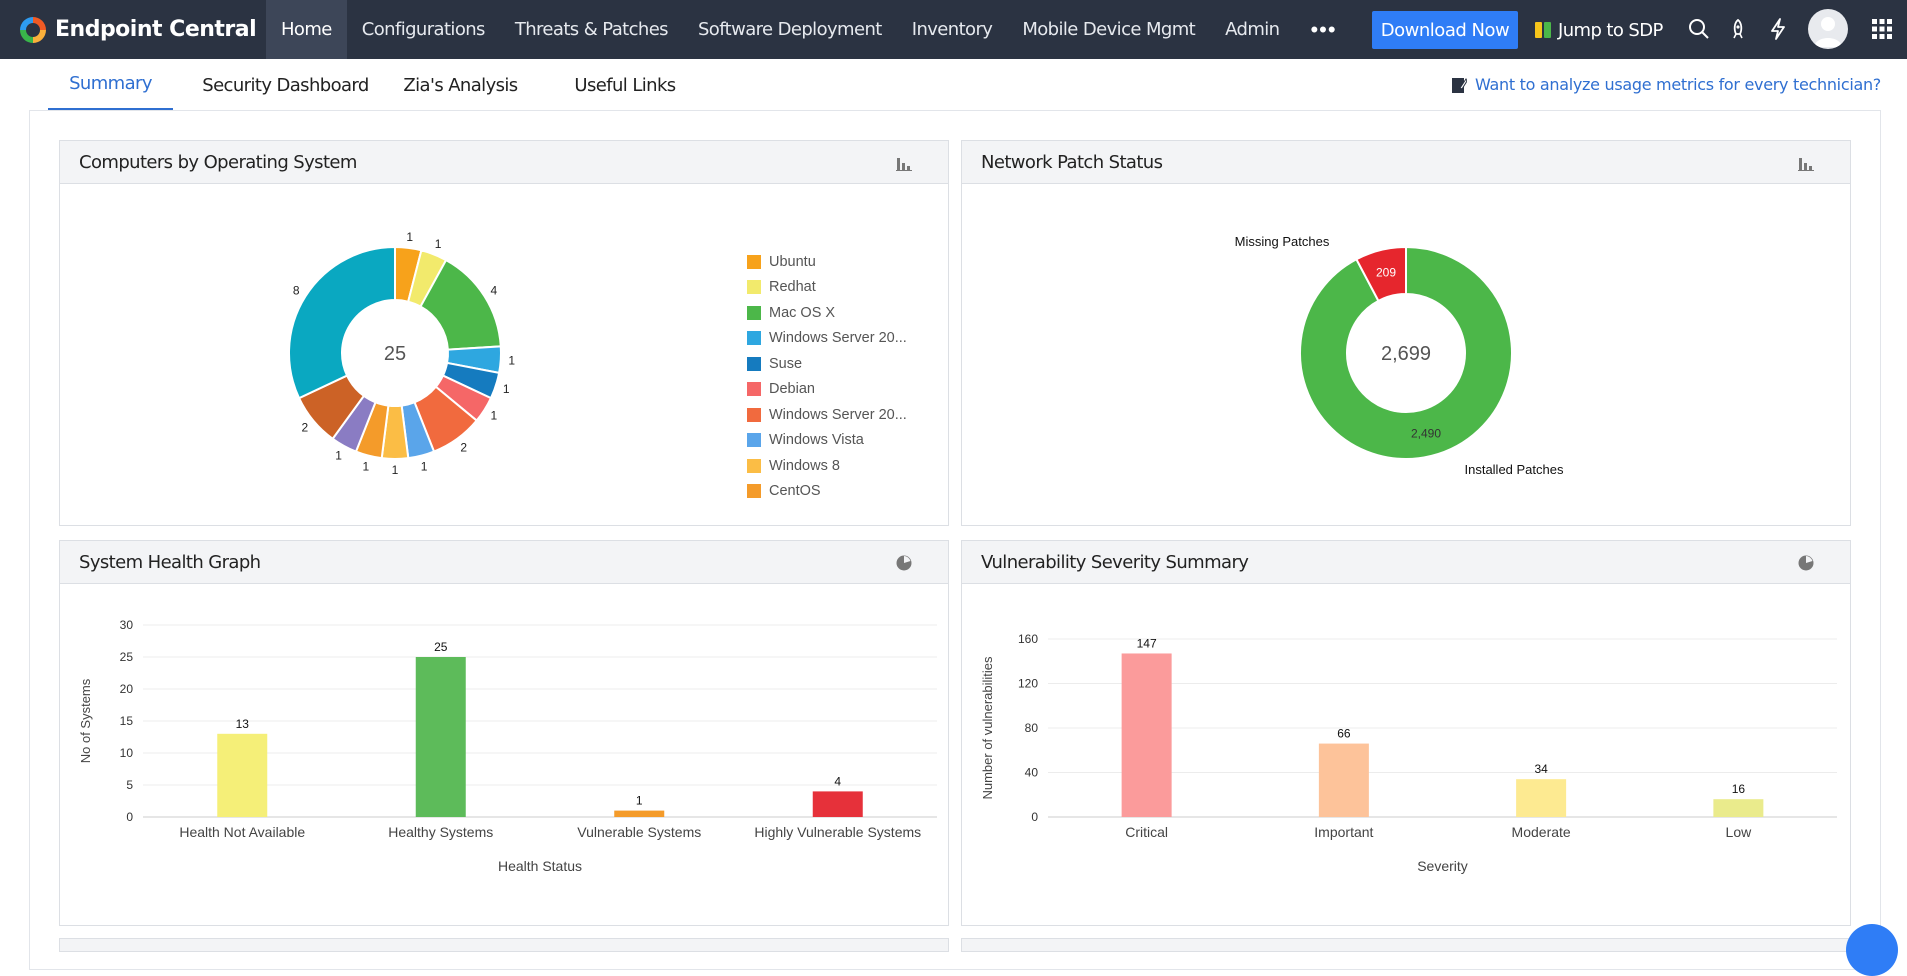  Describe the element at coordinates (1032, 773) in the screenshot. I see `y-tick-label: 40` at that location.